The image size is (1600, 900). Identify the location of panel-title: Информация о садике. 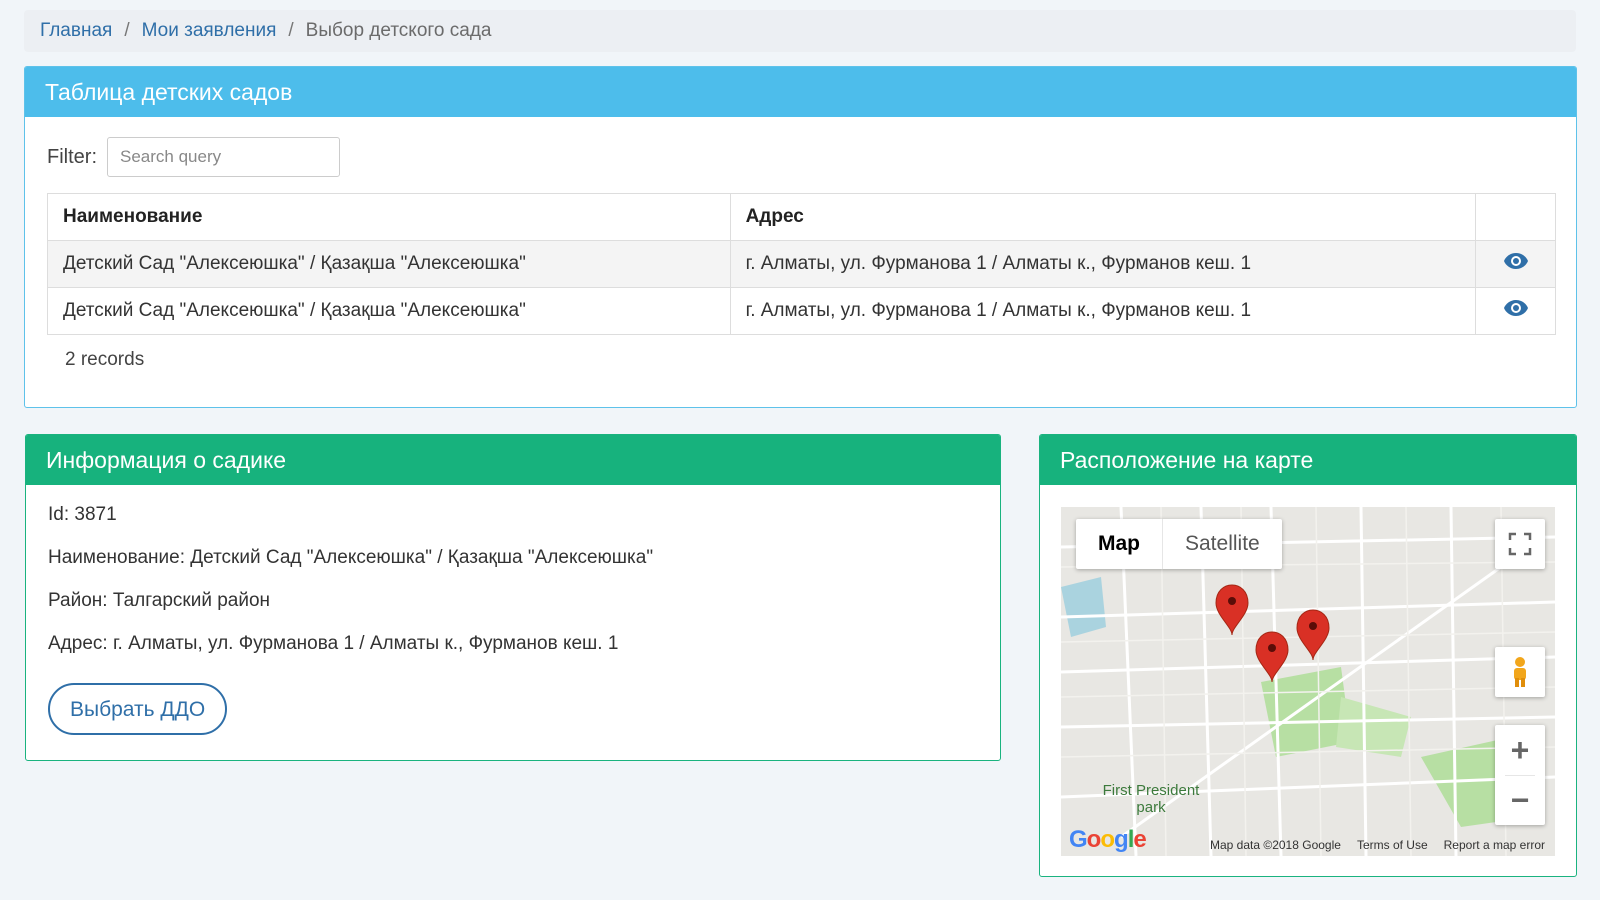
(513, 460).